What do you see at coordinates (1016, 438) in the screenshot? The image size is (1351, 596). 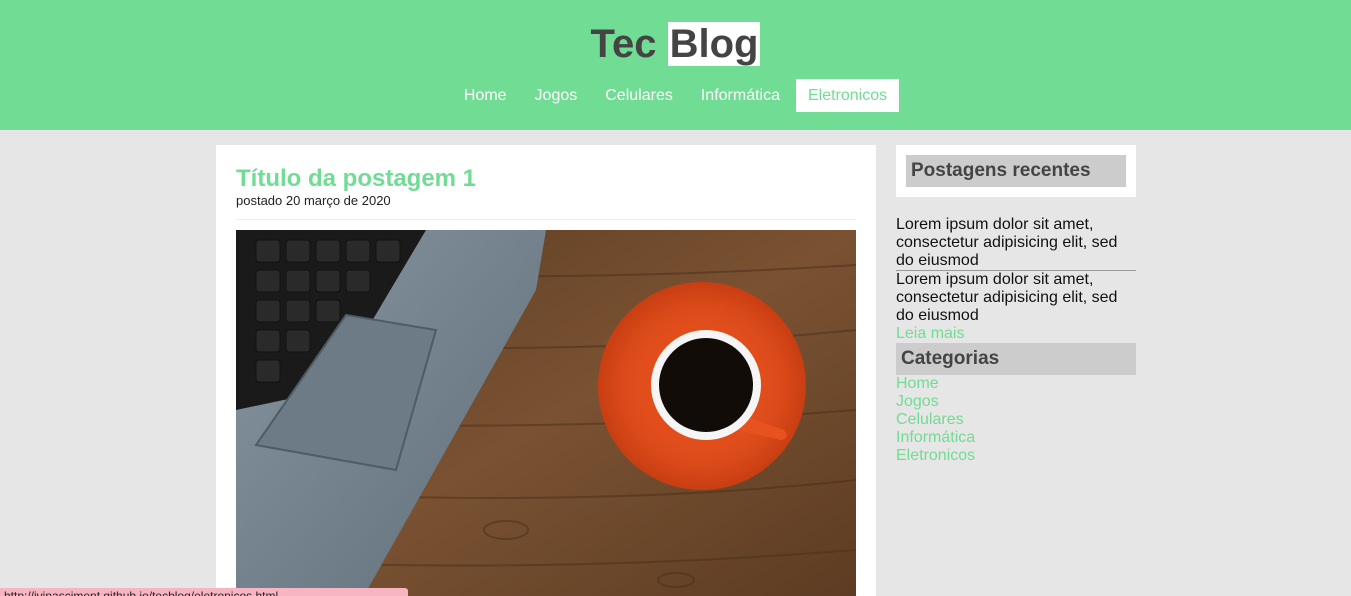 I see `category-informatica: Informática` at bounding box center [1016, 438].